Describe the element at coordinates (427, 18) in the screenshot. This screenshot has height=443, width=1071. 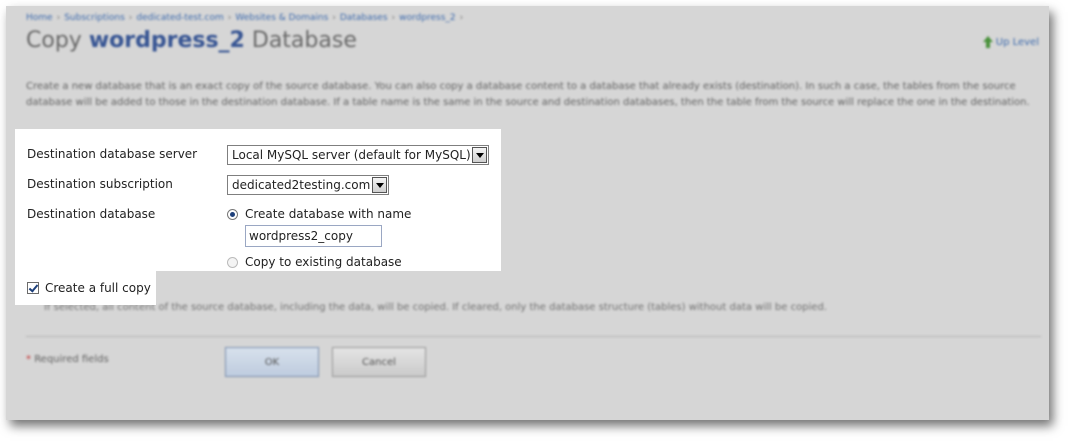
I see `breadcrumb-current-db: wordpress_2` at that location.